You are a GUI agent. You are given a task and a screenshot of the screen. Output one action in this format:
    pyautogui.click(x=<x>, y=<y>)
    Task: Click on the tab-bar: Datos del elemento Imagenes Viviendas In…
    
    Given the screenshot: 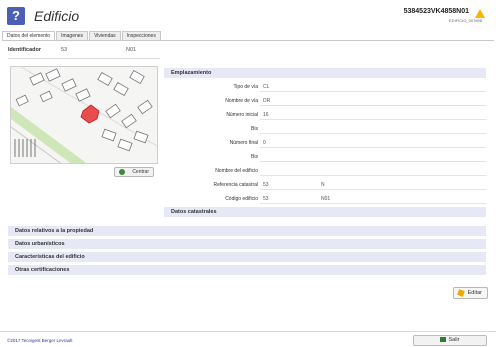 What is the action you would take?
    pyautogui.click(x=82, y=35)
    